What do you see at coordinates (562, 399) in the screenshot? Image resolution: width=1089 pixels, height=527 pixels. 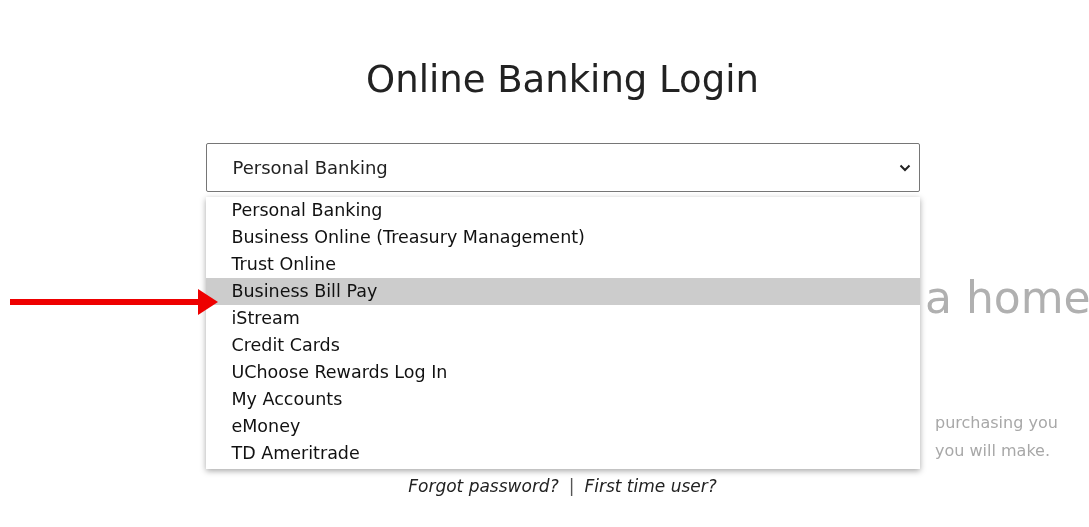 I see `dropdown-option: My Accounts` at bounding box center [562, 399].